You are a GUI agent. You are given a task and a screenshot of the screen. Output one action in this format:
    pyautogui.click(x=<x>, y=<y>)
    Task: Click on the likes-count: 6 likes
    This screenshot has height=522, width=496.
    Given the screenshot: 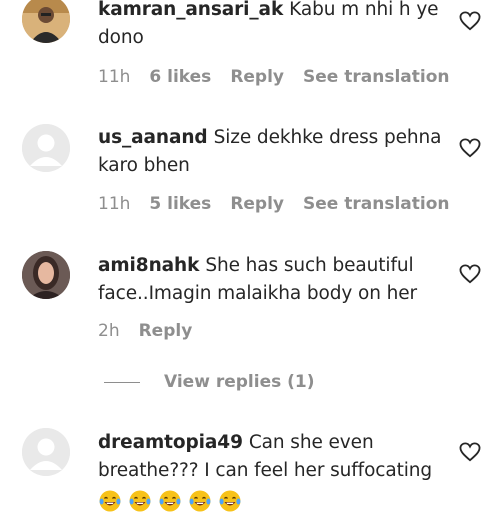 What is the action you would take?
    pyautogui.click(x=180, y=77)
    